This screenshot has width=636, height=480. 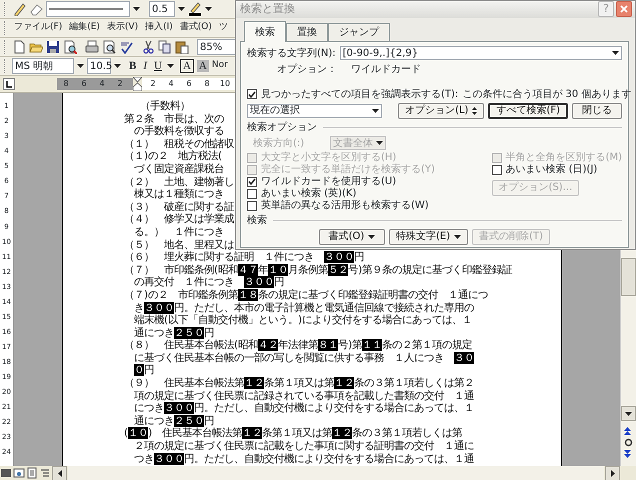 What do you see at coordinates (19, 473) in the screenshot?
I see `web-layout-icon` at bounding box center [19, 473].